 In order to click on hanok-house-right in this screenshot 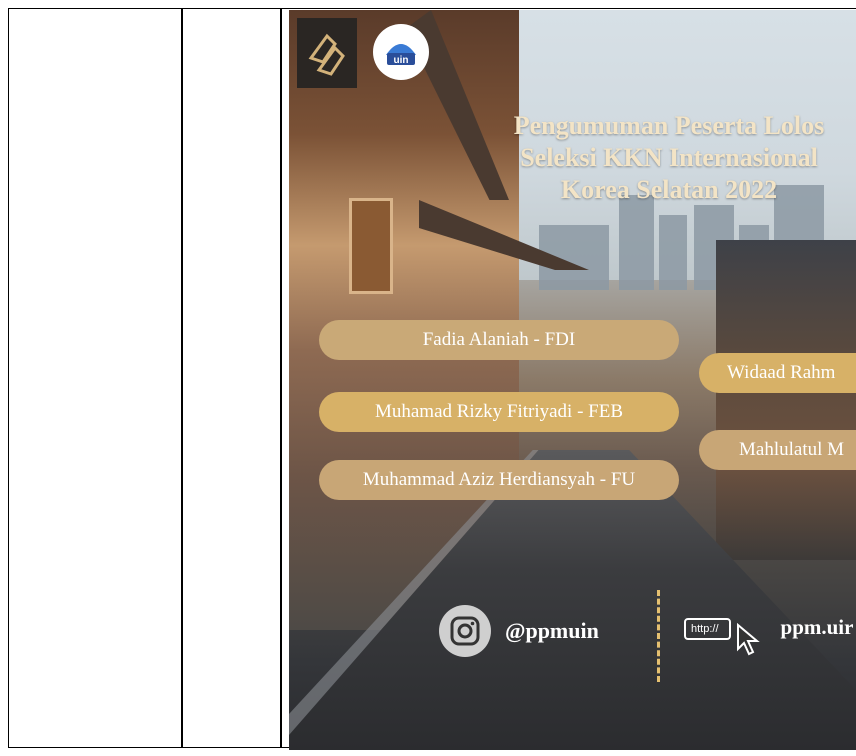, I will do `click(786, 400)`.